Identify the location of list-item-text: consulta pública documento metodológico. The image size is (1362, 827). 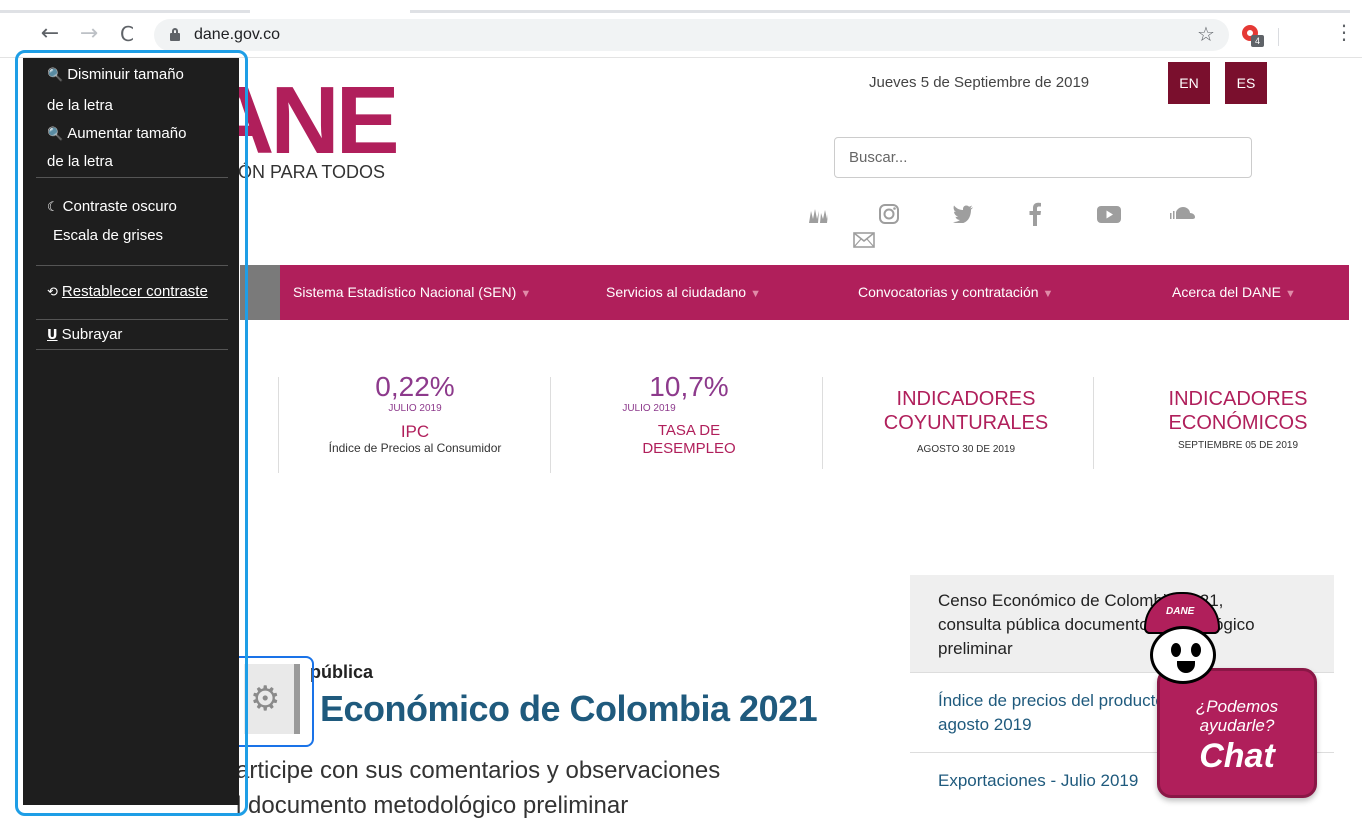
(1096, 624).